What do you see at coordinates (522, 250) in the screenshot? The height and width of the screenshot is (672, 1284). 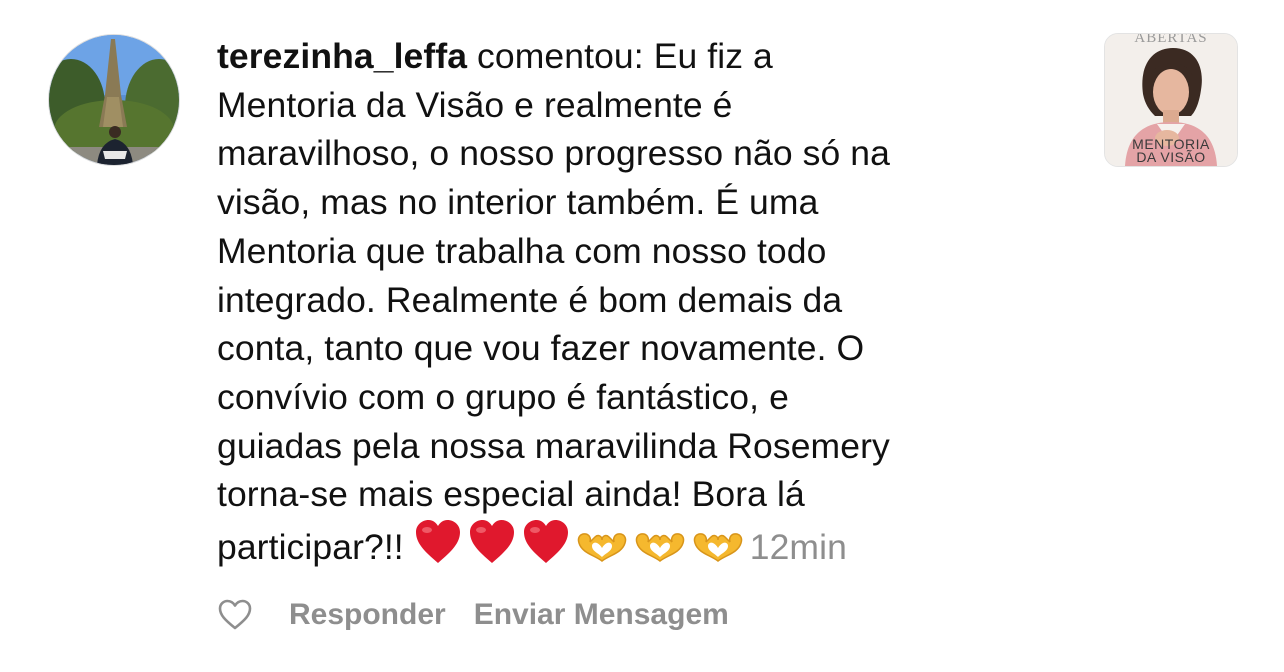 I see `comment-line: Mentoria que trabalha com nosso todo` at bounding box center [522, 250].